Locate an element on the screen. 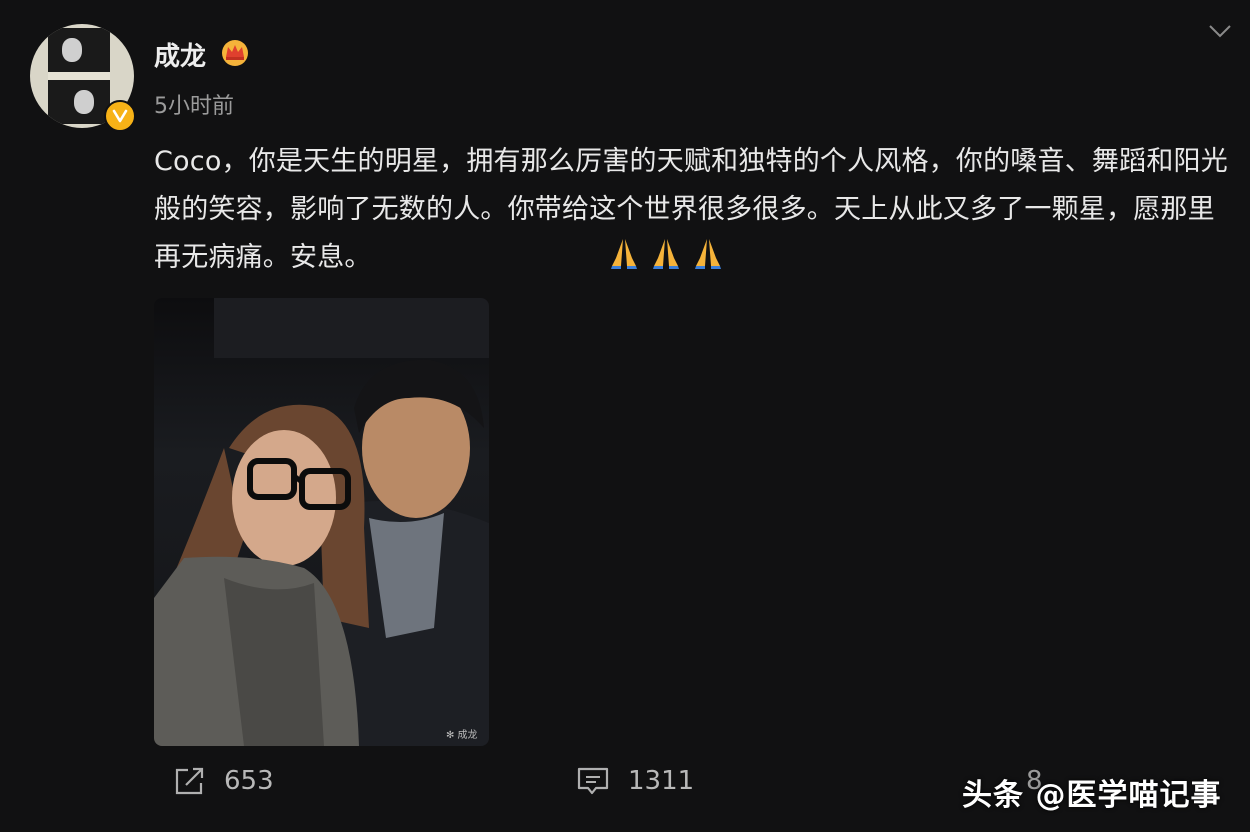 The width and height of the screenshot is (1250, 832). post-photo: ✻ 成龙 is located at coordinates (321, 522).